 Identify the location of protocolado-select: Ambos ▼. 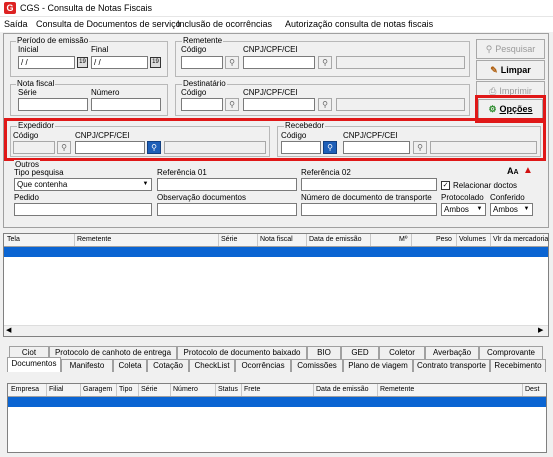
(463, 209).